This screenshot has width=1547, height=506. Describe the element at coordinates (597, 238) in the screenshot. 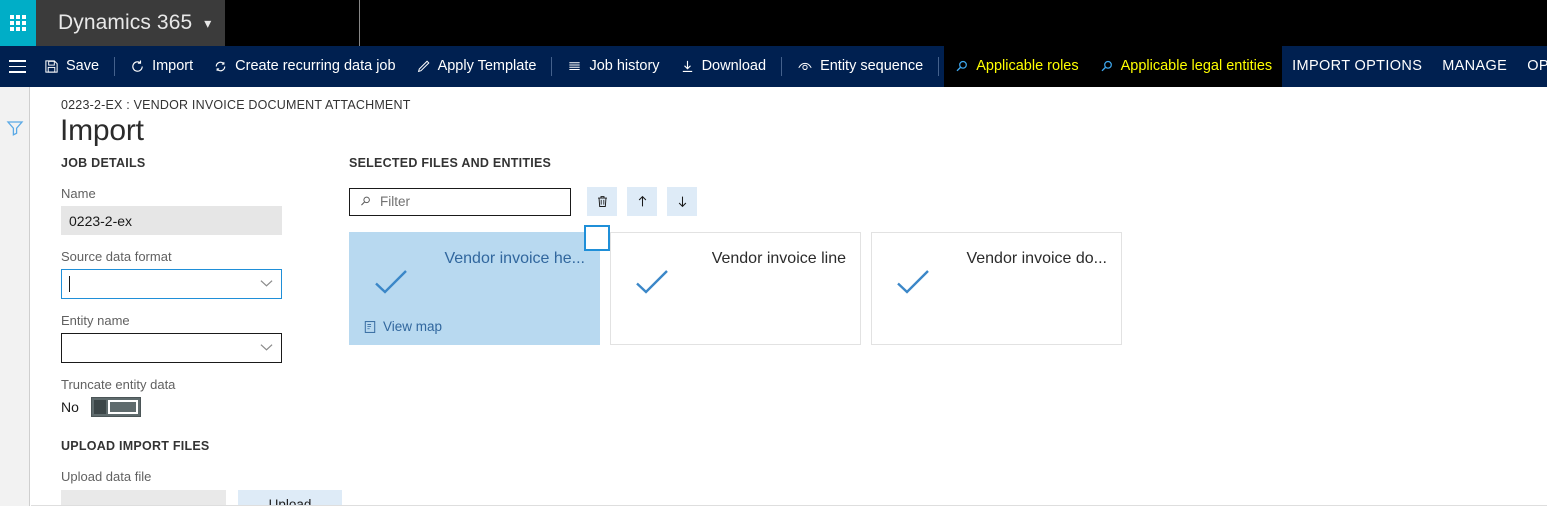

I see `entity-card-checkbox` at that location.